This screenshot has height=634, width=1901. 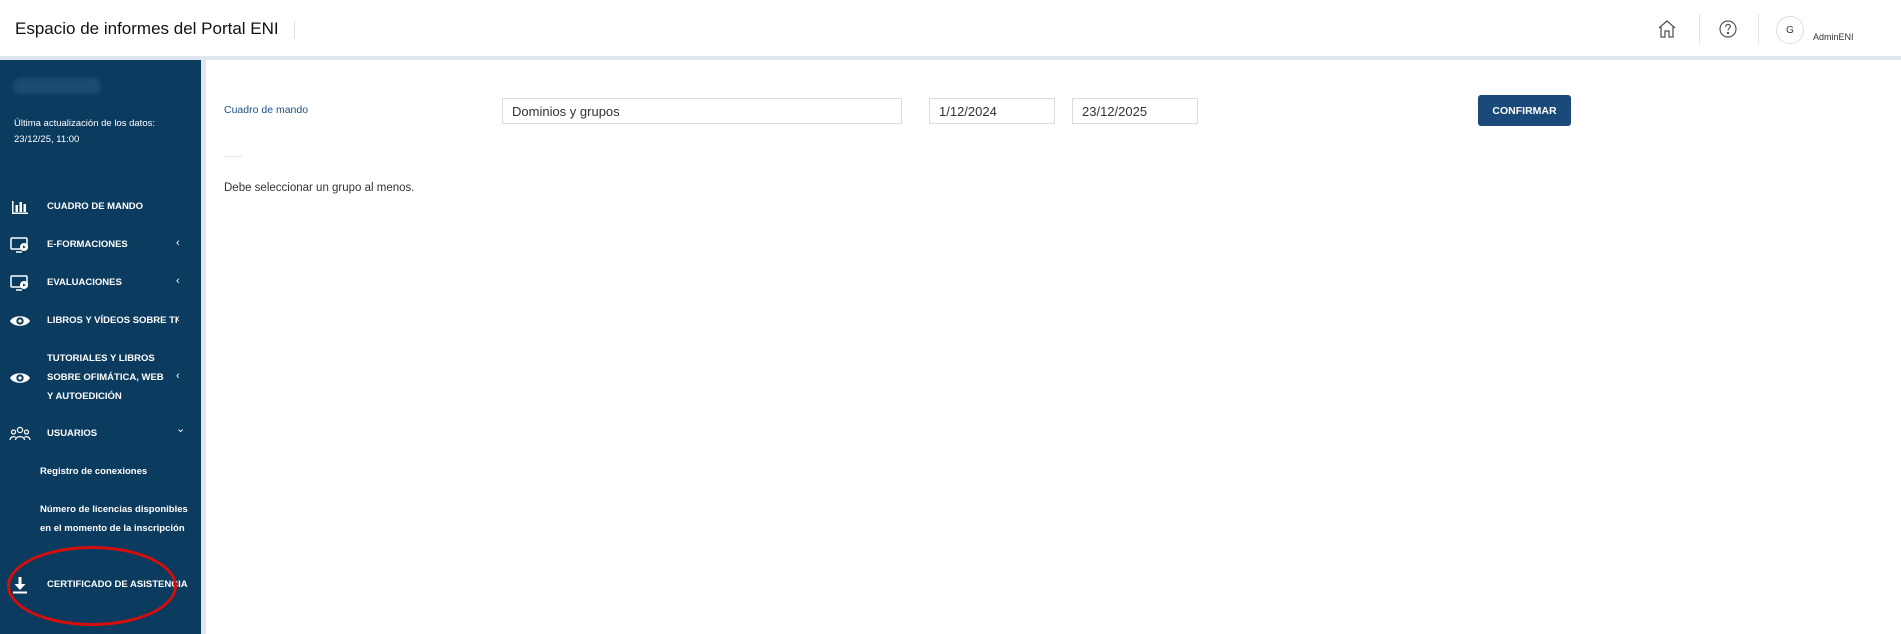 I want to click on sidebar-item-certificado-asistencia: CERTIFICADO DE ASISTENCIA, so click(x=100, y=585).